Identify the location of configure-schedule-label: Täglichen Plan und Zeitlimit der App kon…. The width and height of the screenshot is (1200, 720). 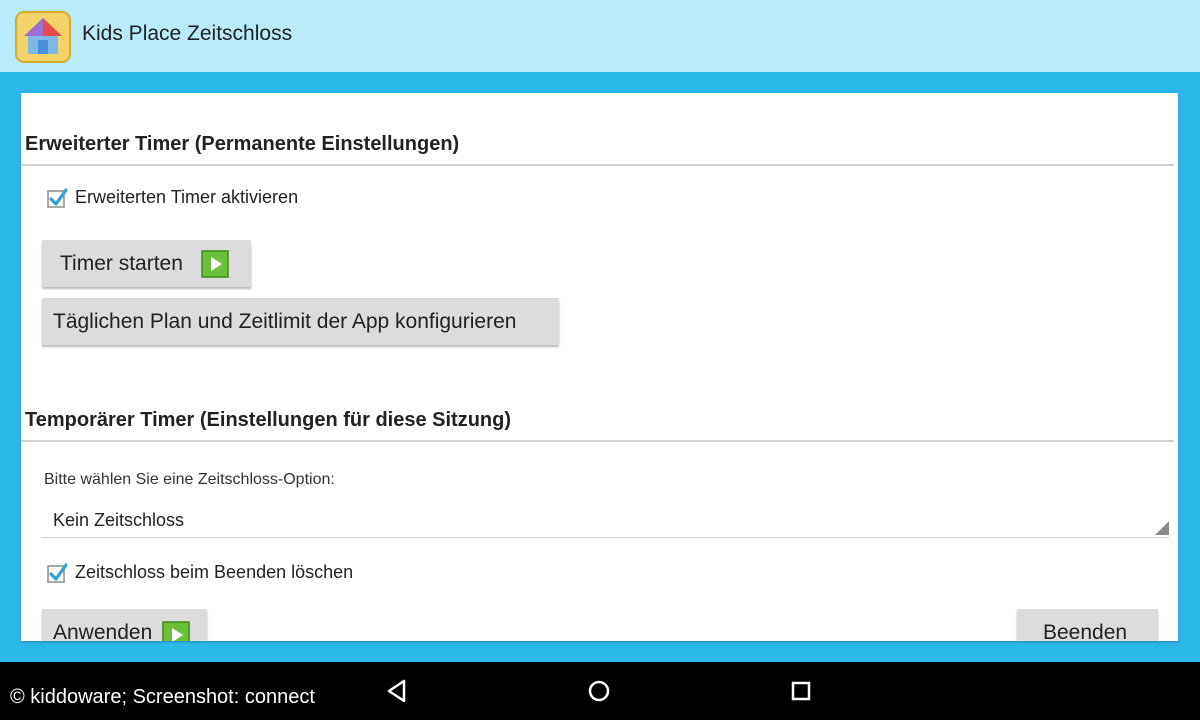
(285, 321).